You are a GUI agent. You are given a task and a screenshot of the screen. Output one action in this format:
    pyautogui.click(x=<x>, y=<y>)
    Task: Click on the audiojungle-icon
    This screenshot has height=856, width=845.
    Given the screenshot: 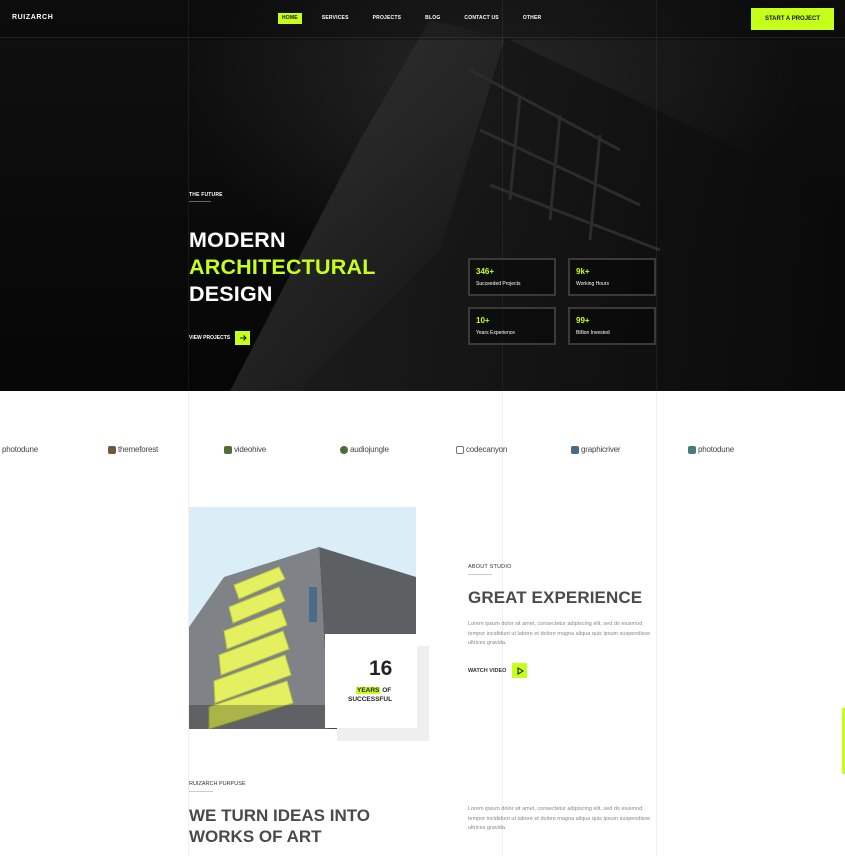 What is the action you would take?
    pyautogui.click(x=344, y=449)
    